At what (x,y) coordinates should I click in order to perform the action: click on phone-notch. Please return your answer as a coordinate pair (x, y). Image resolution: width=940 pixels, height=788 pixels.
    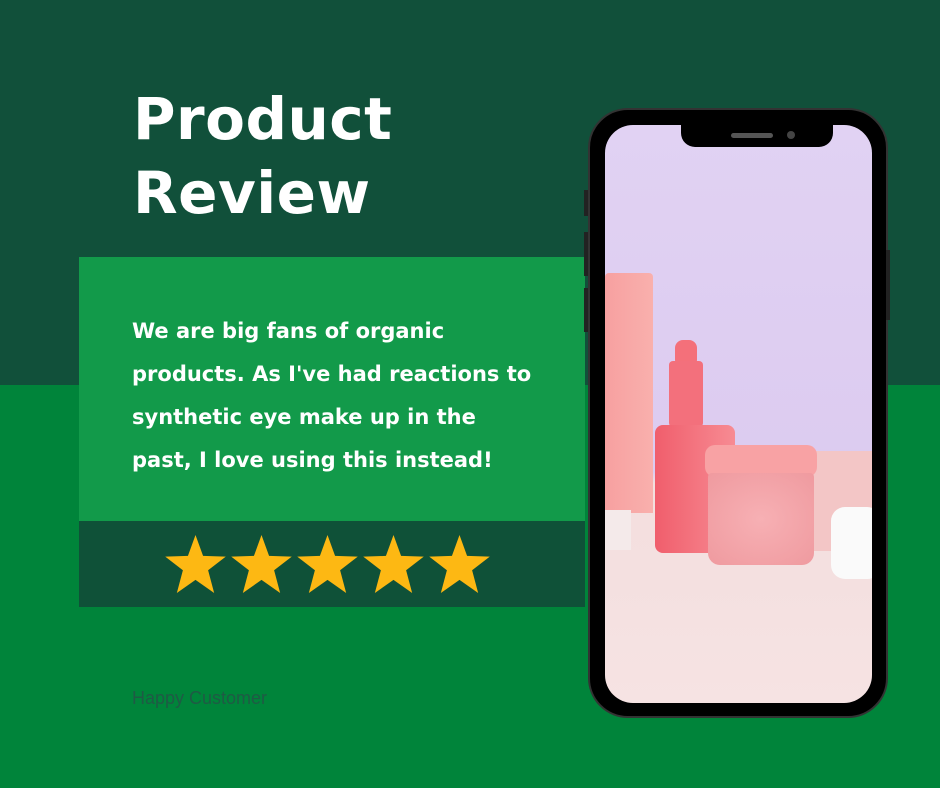
    Looking at the image, I should click on (757, 136).